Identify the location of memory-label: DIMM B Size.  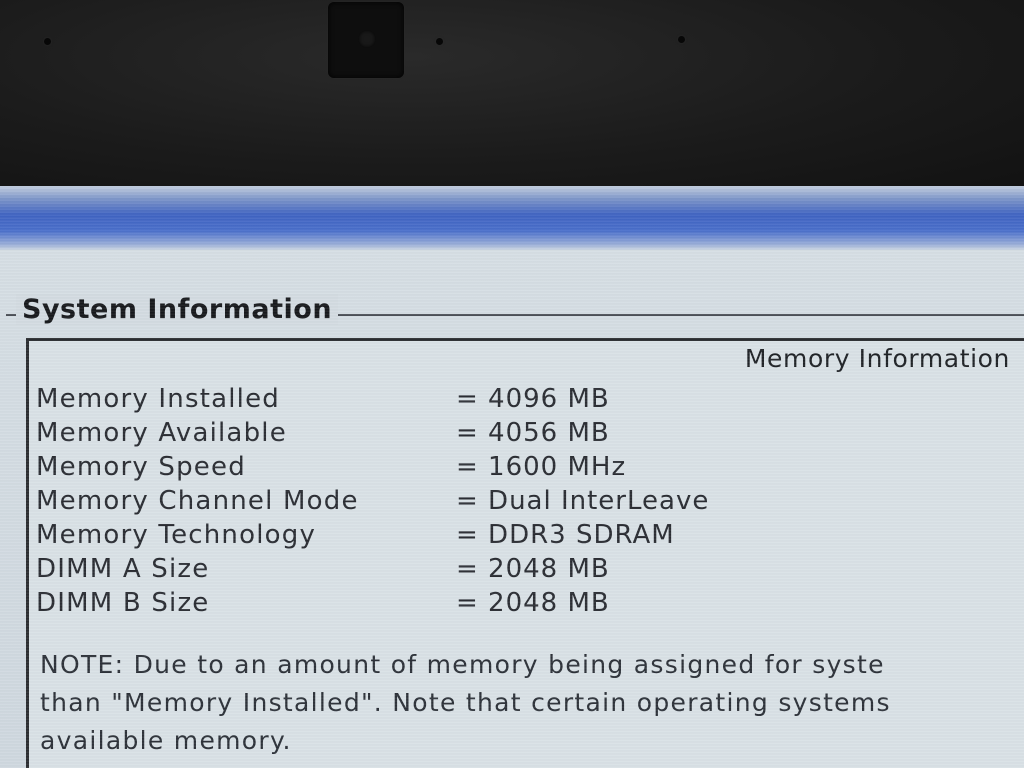
(123, 603).